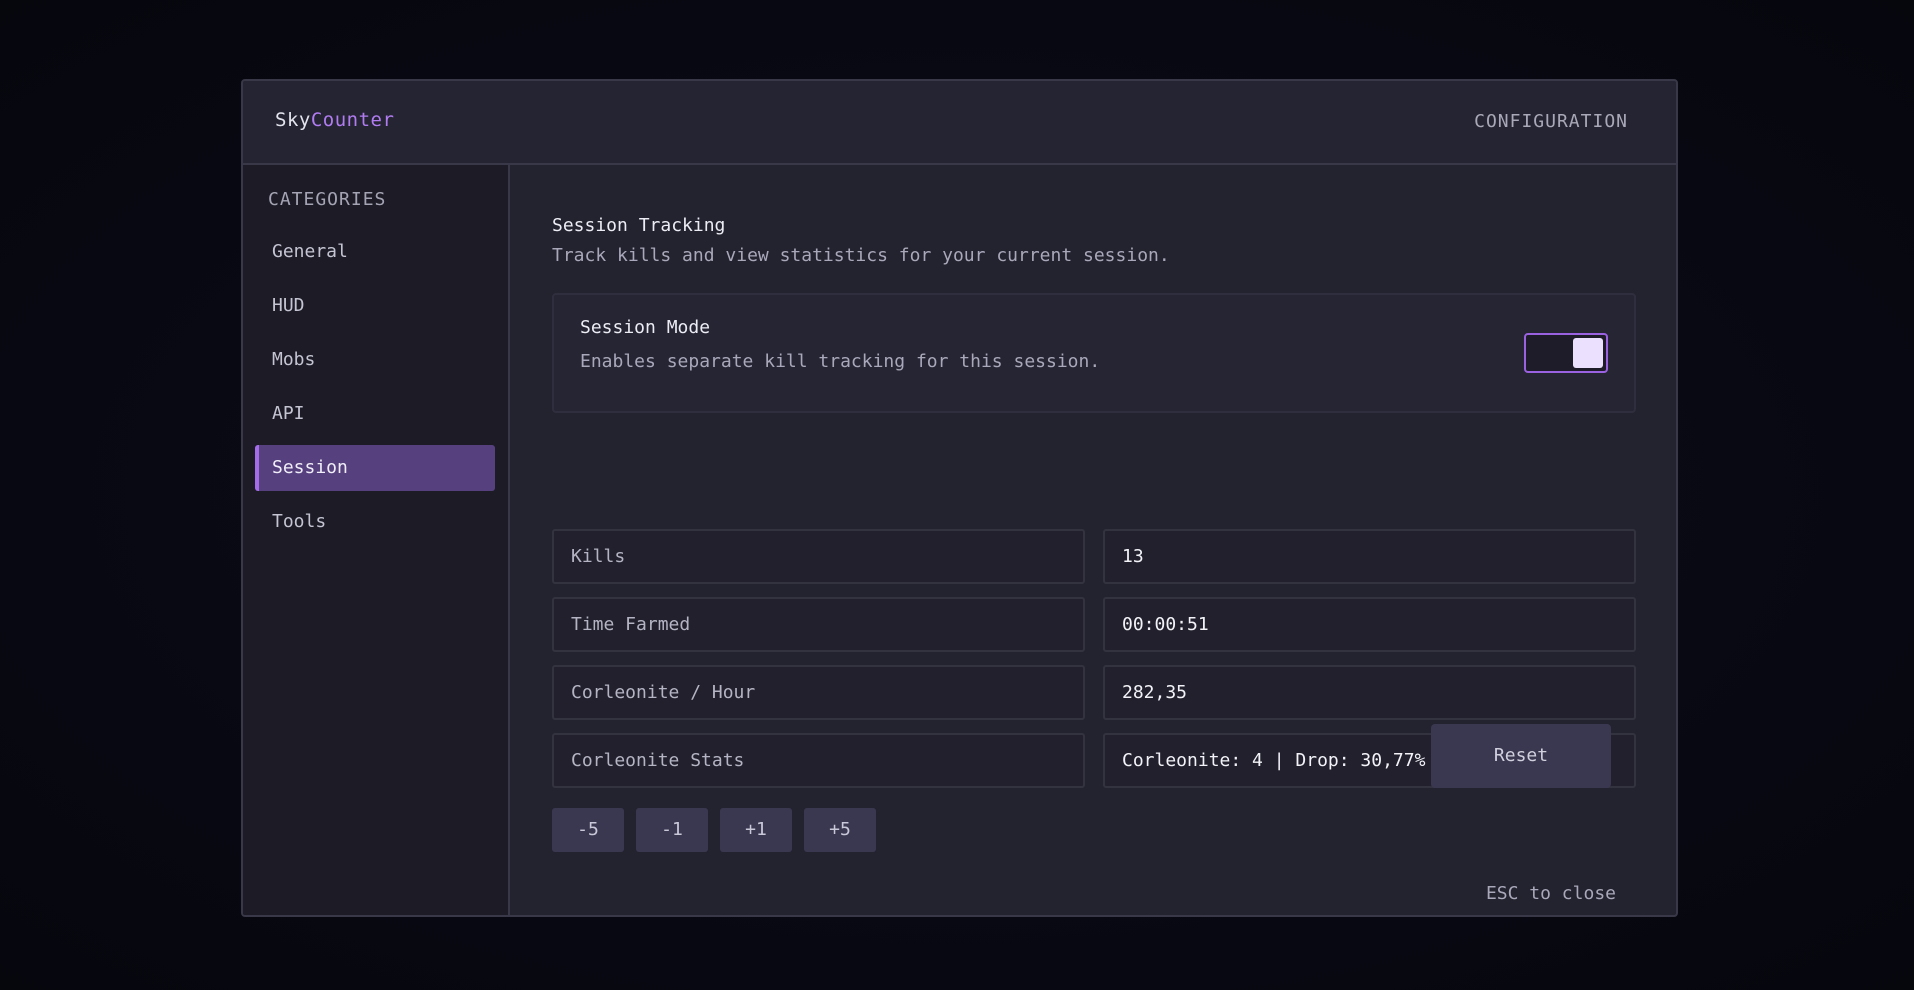 This screenshot has width=1914, height=990. Describe the element at coordinates (1550, 893) in the screenshot. I see `esc-close-hint: ESC to close` at that location.